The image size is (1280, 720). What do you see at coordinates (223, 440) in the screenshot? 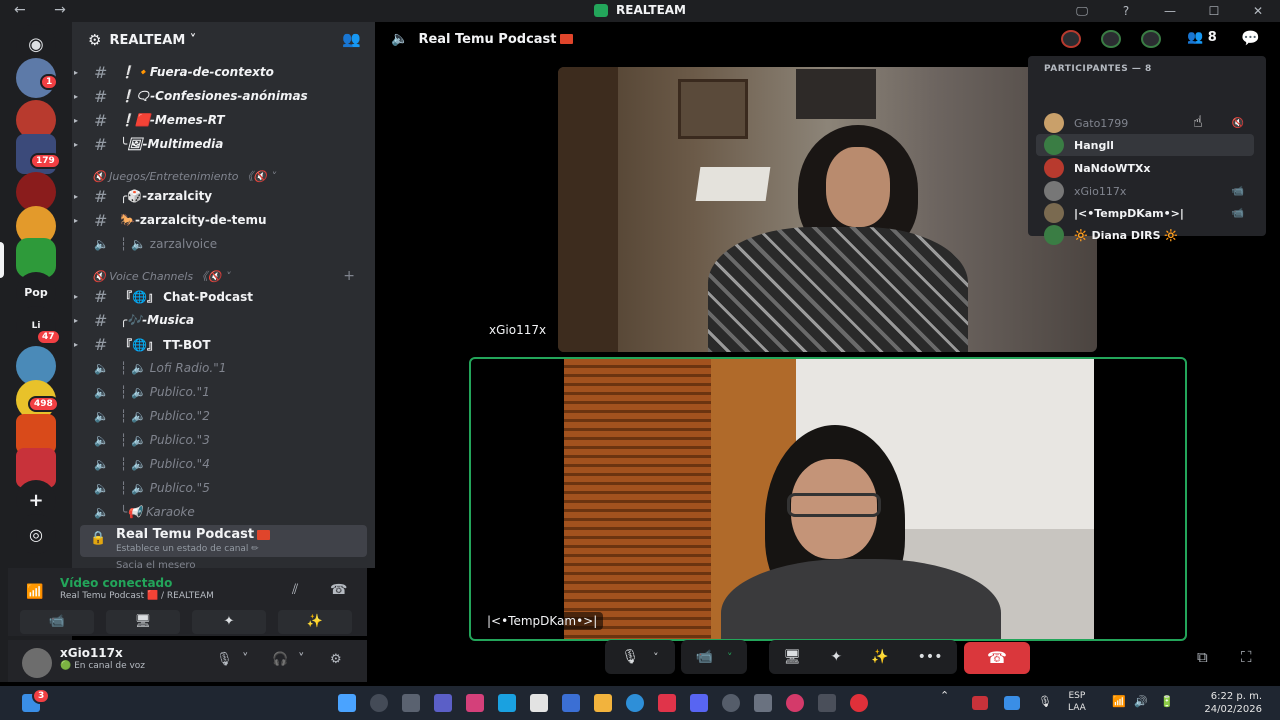
I see `voice-channel-item: 🔈 ┆ 🔈 Publico."3` at bounding box center [223, 440].